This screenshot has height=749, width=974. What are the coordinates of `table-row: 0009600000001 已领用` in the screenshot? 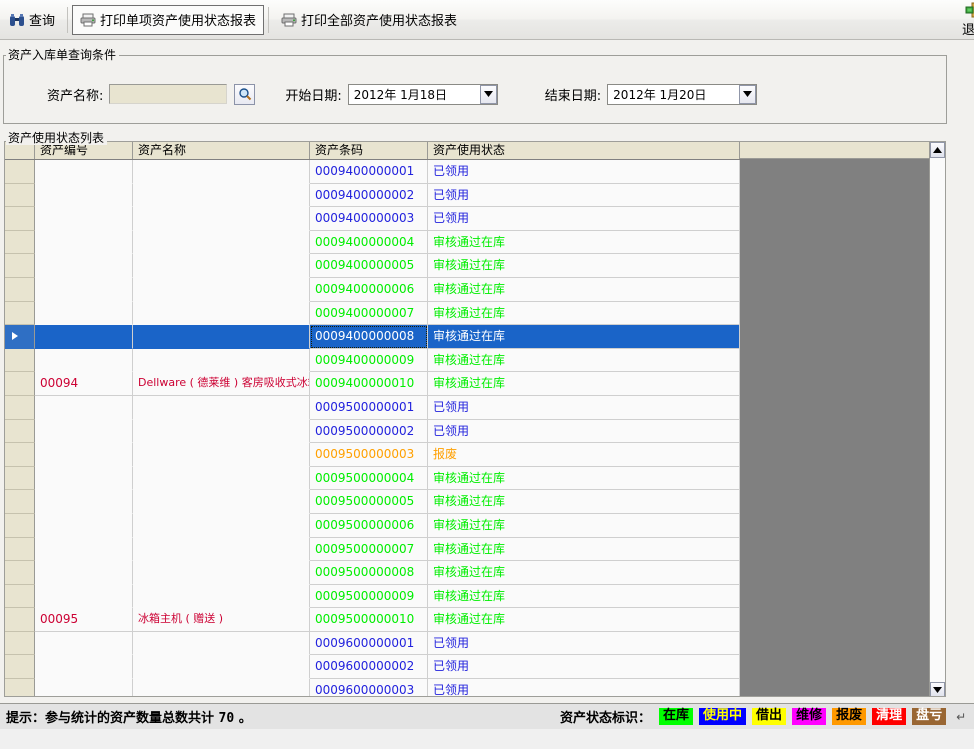 It's located at (475, 643).